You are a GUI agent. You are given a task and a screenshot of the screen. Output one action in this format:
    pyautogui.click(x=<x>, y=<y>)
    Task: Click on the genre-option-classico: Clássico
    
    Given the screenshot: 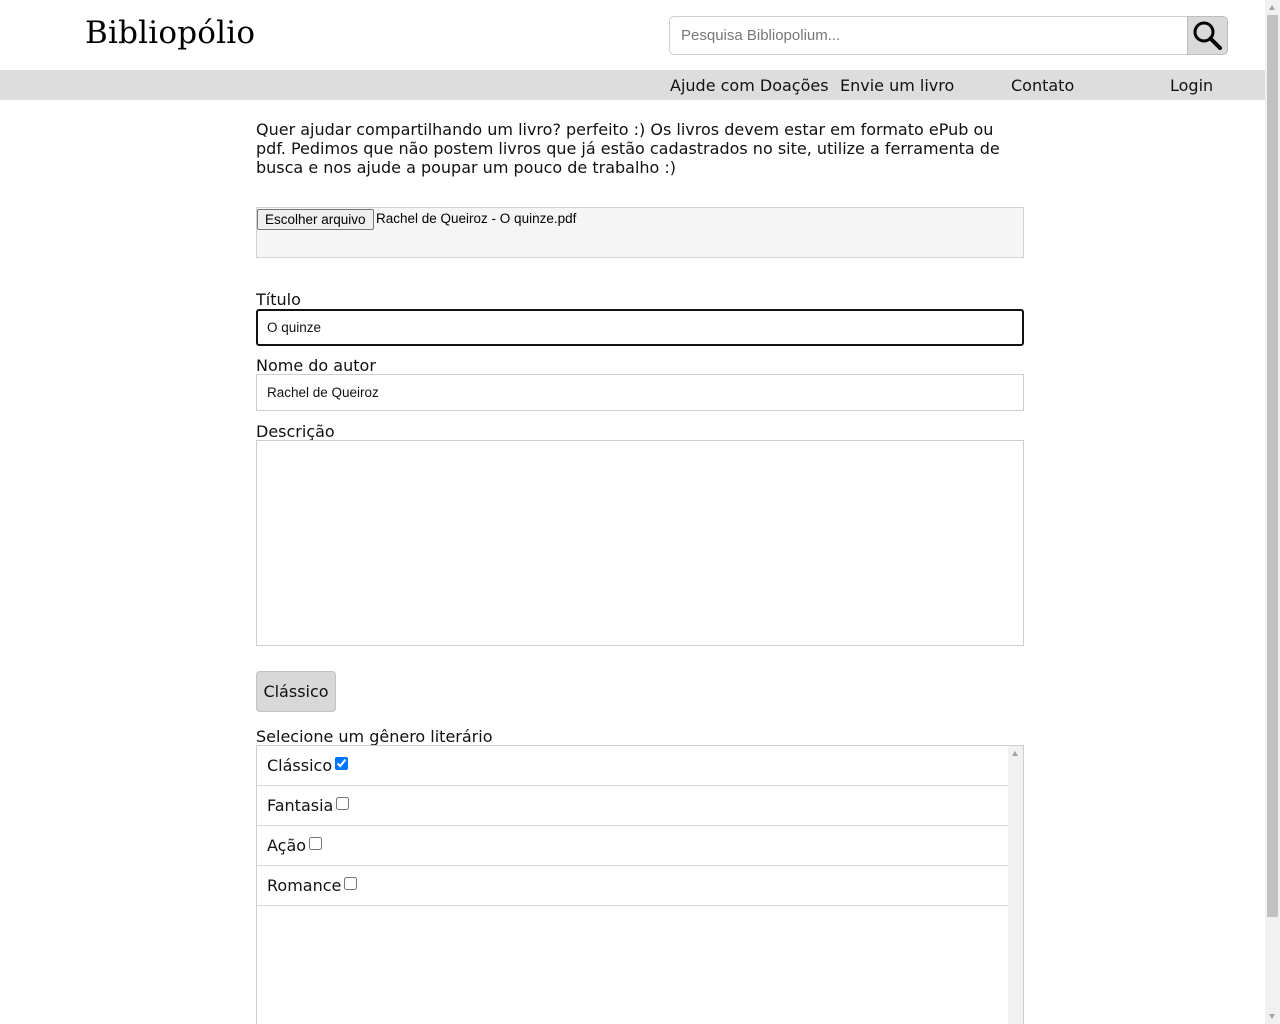 What is the action you would take?
    pyautogui.click(x=633, y=766)
    